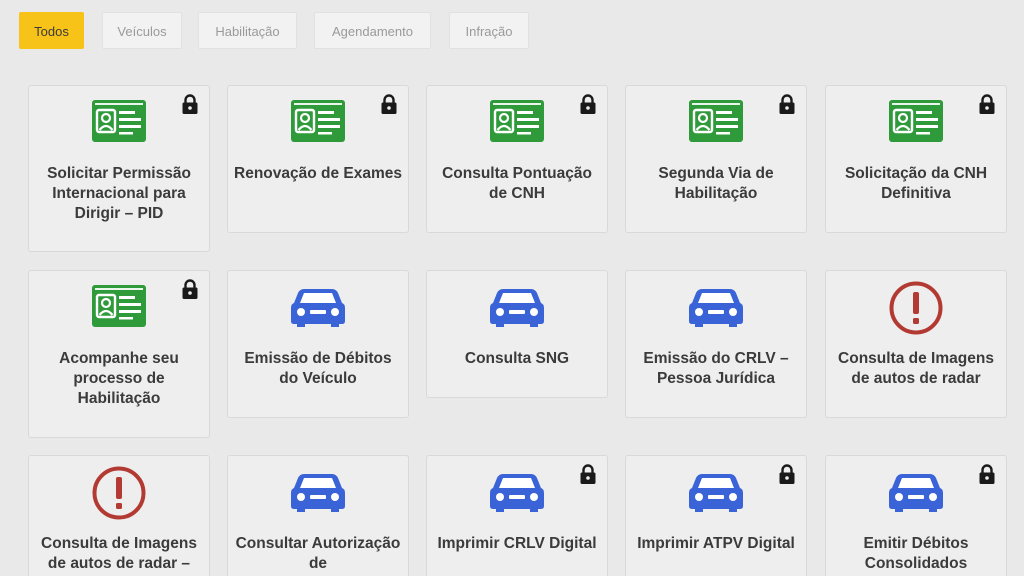 Image resolution: width=1024 pixels, height=576 pixels. What do you see at coordinates (318, 173) in the screenshot?
I see `service-card-label: Renovação de Exames` at bounding box center [318, 173].